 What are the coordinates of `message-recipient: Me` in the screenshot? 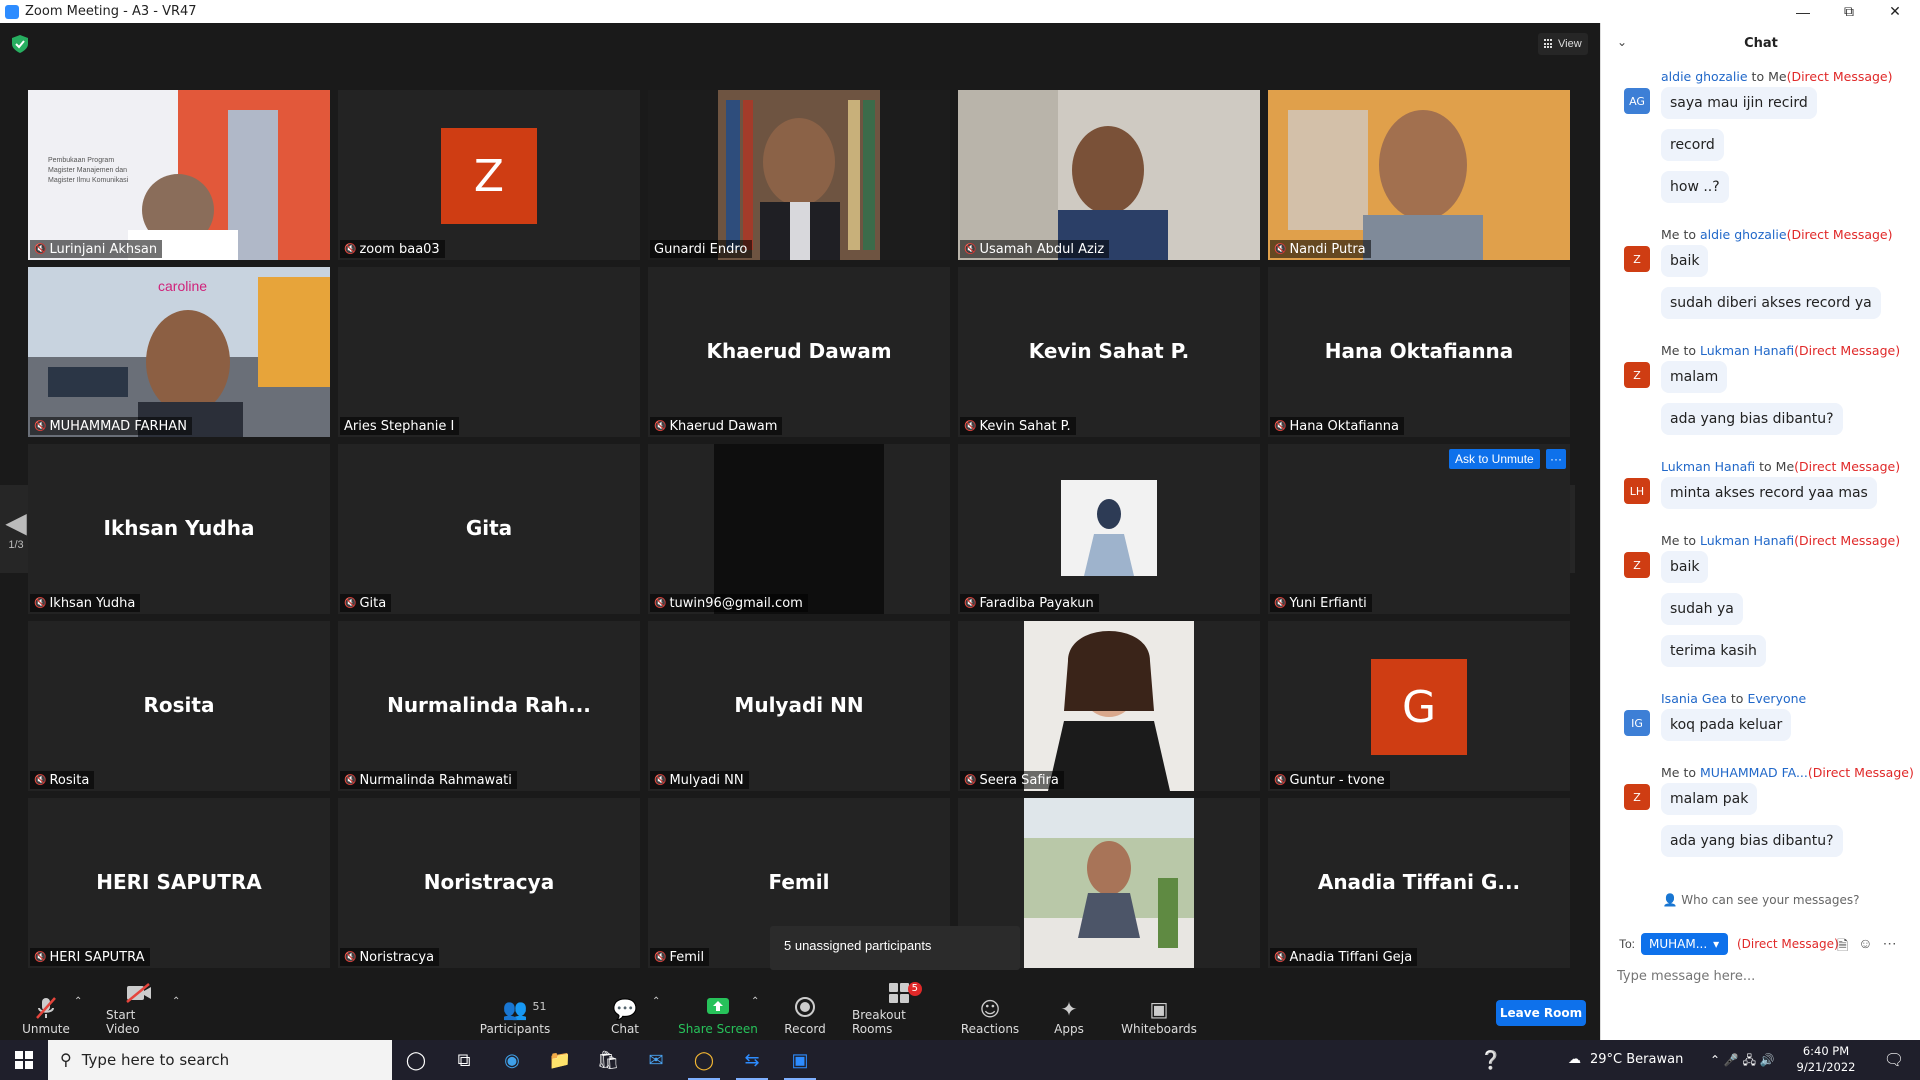 It's located at (1777, 76).